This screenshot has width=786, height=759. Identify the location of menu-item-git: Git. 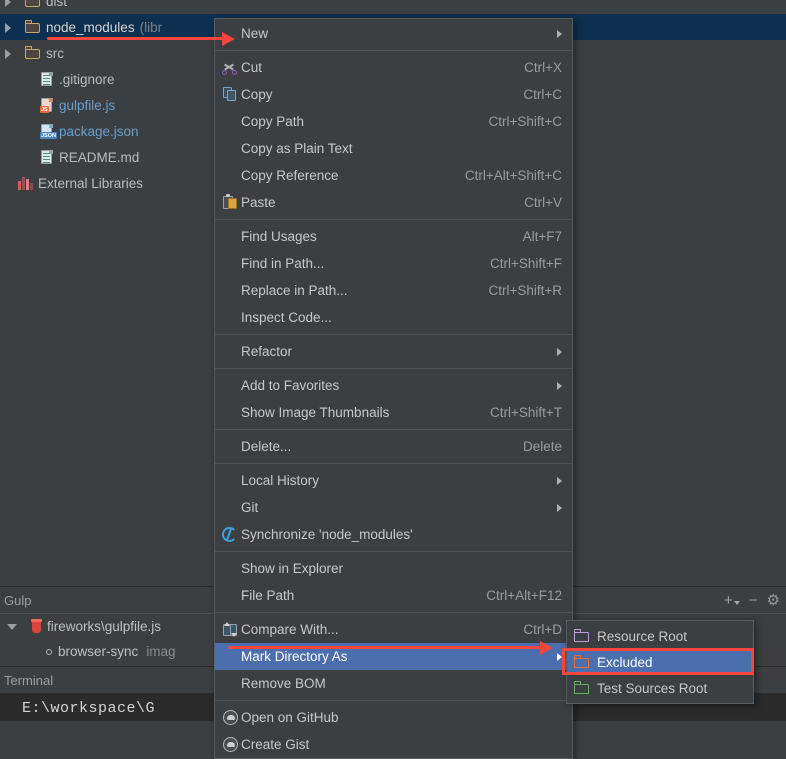
(393, 507).